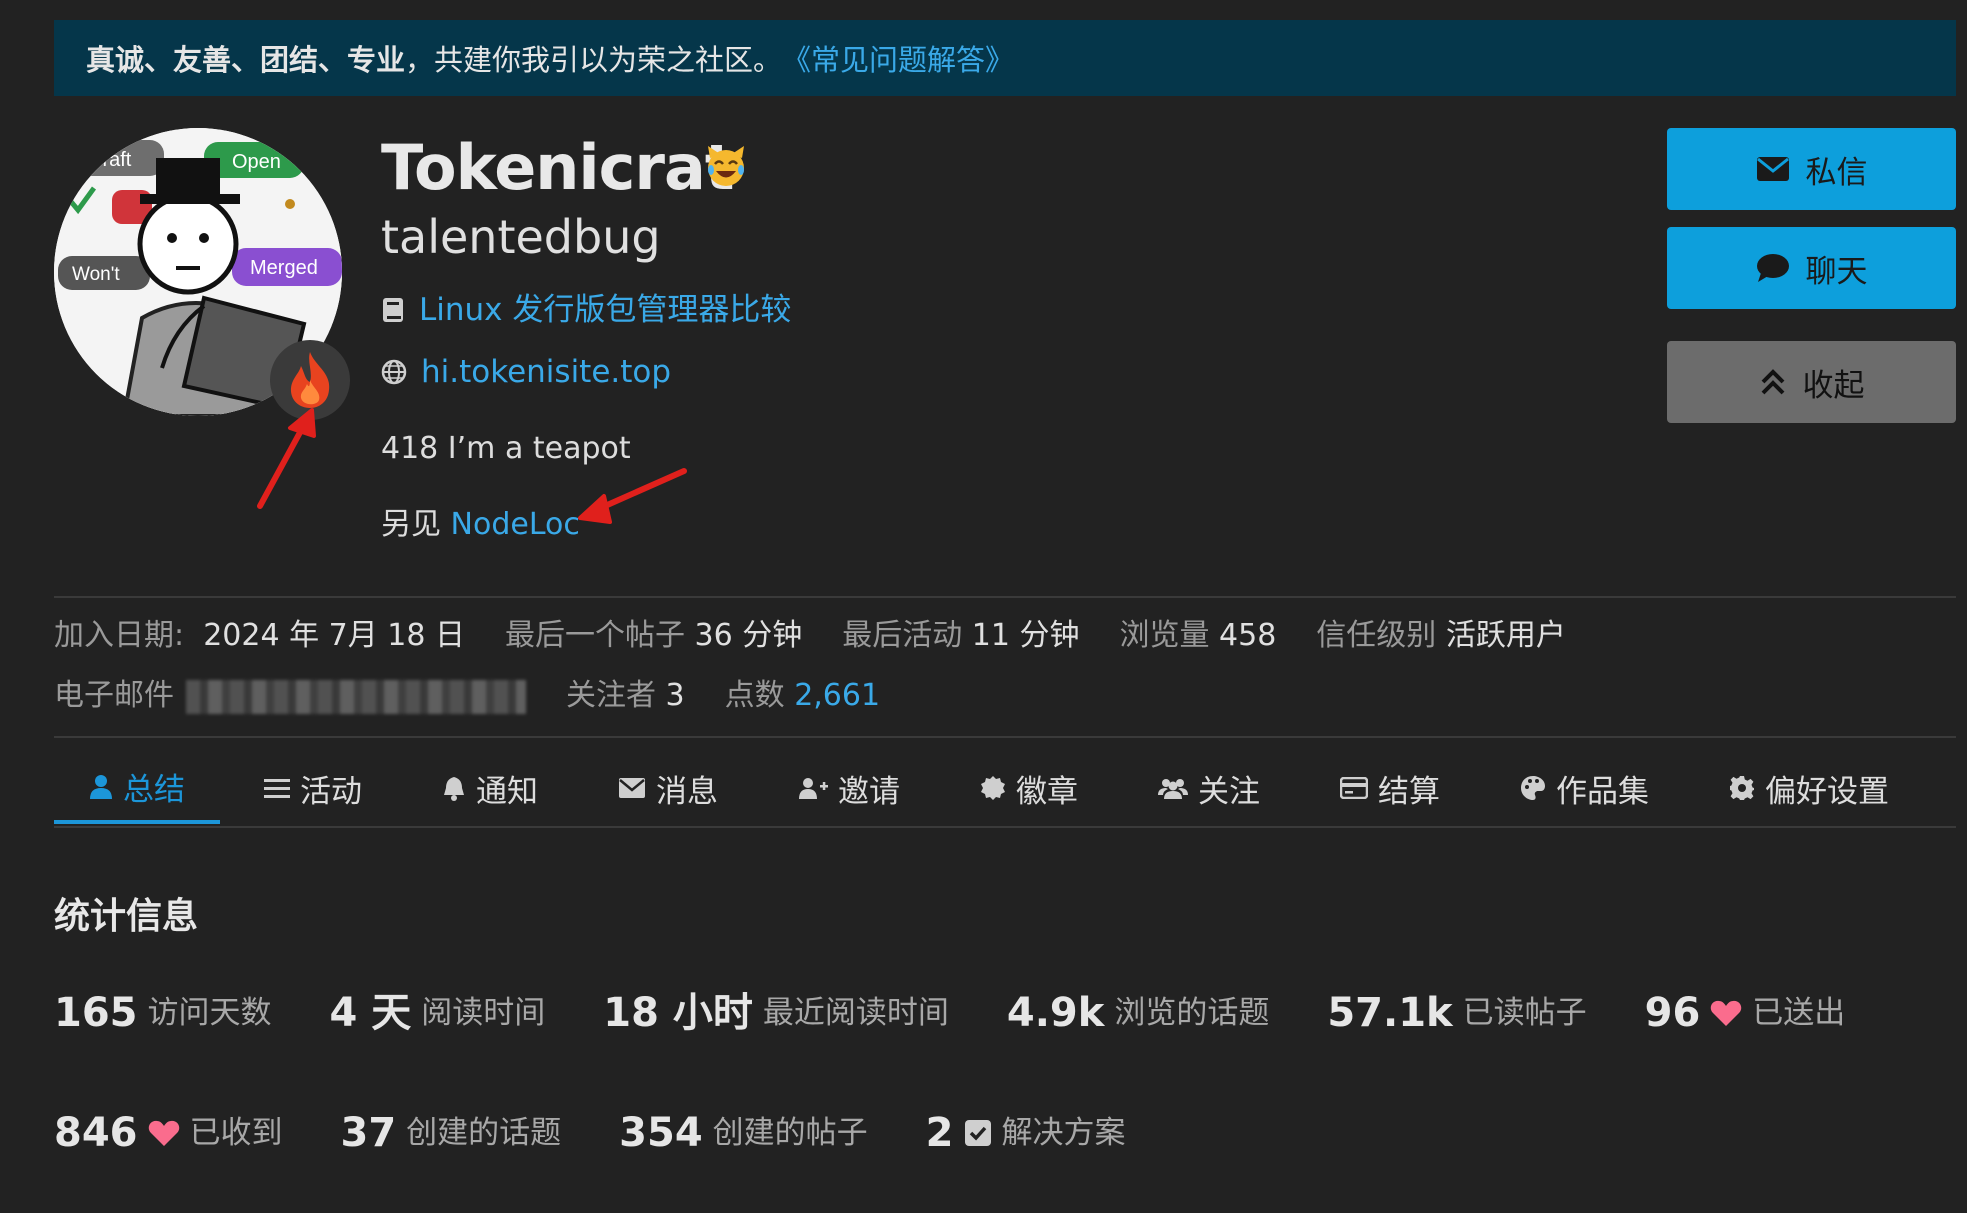 Image resolution: width=1967 pixels, height=1213 pixels. What do you see at coordinates (1354, 788) in the screenshot?
I see `credit-card-icon` at bounding box center [1354, 788].